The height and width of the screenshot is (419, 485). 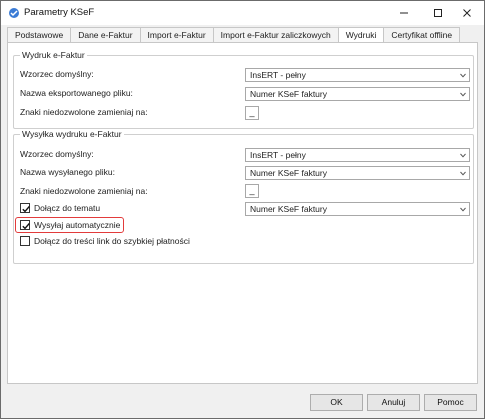 What do you see at coordinates (422, 35) in the screenshot?
I see `tab-certyfikat-offline: Certyfikat offline` at bounding box center [422, 35].